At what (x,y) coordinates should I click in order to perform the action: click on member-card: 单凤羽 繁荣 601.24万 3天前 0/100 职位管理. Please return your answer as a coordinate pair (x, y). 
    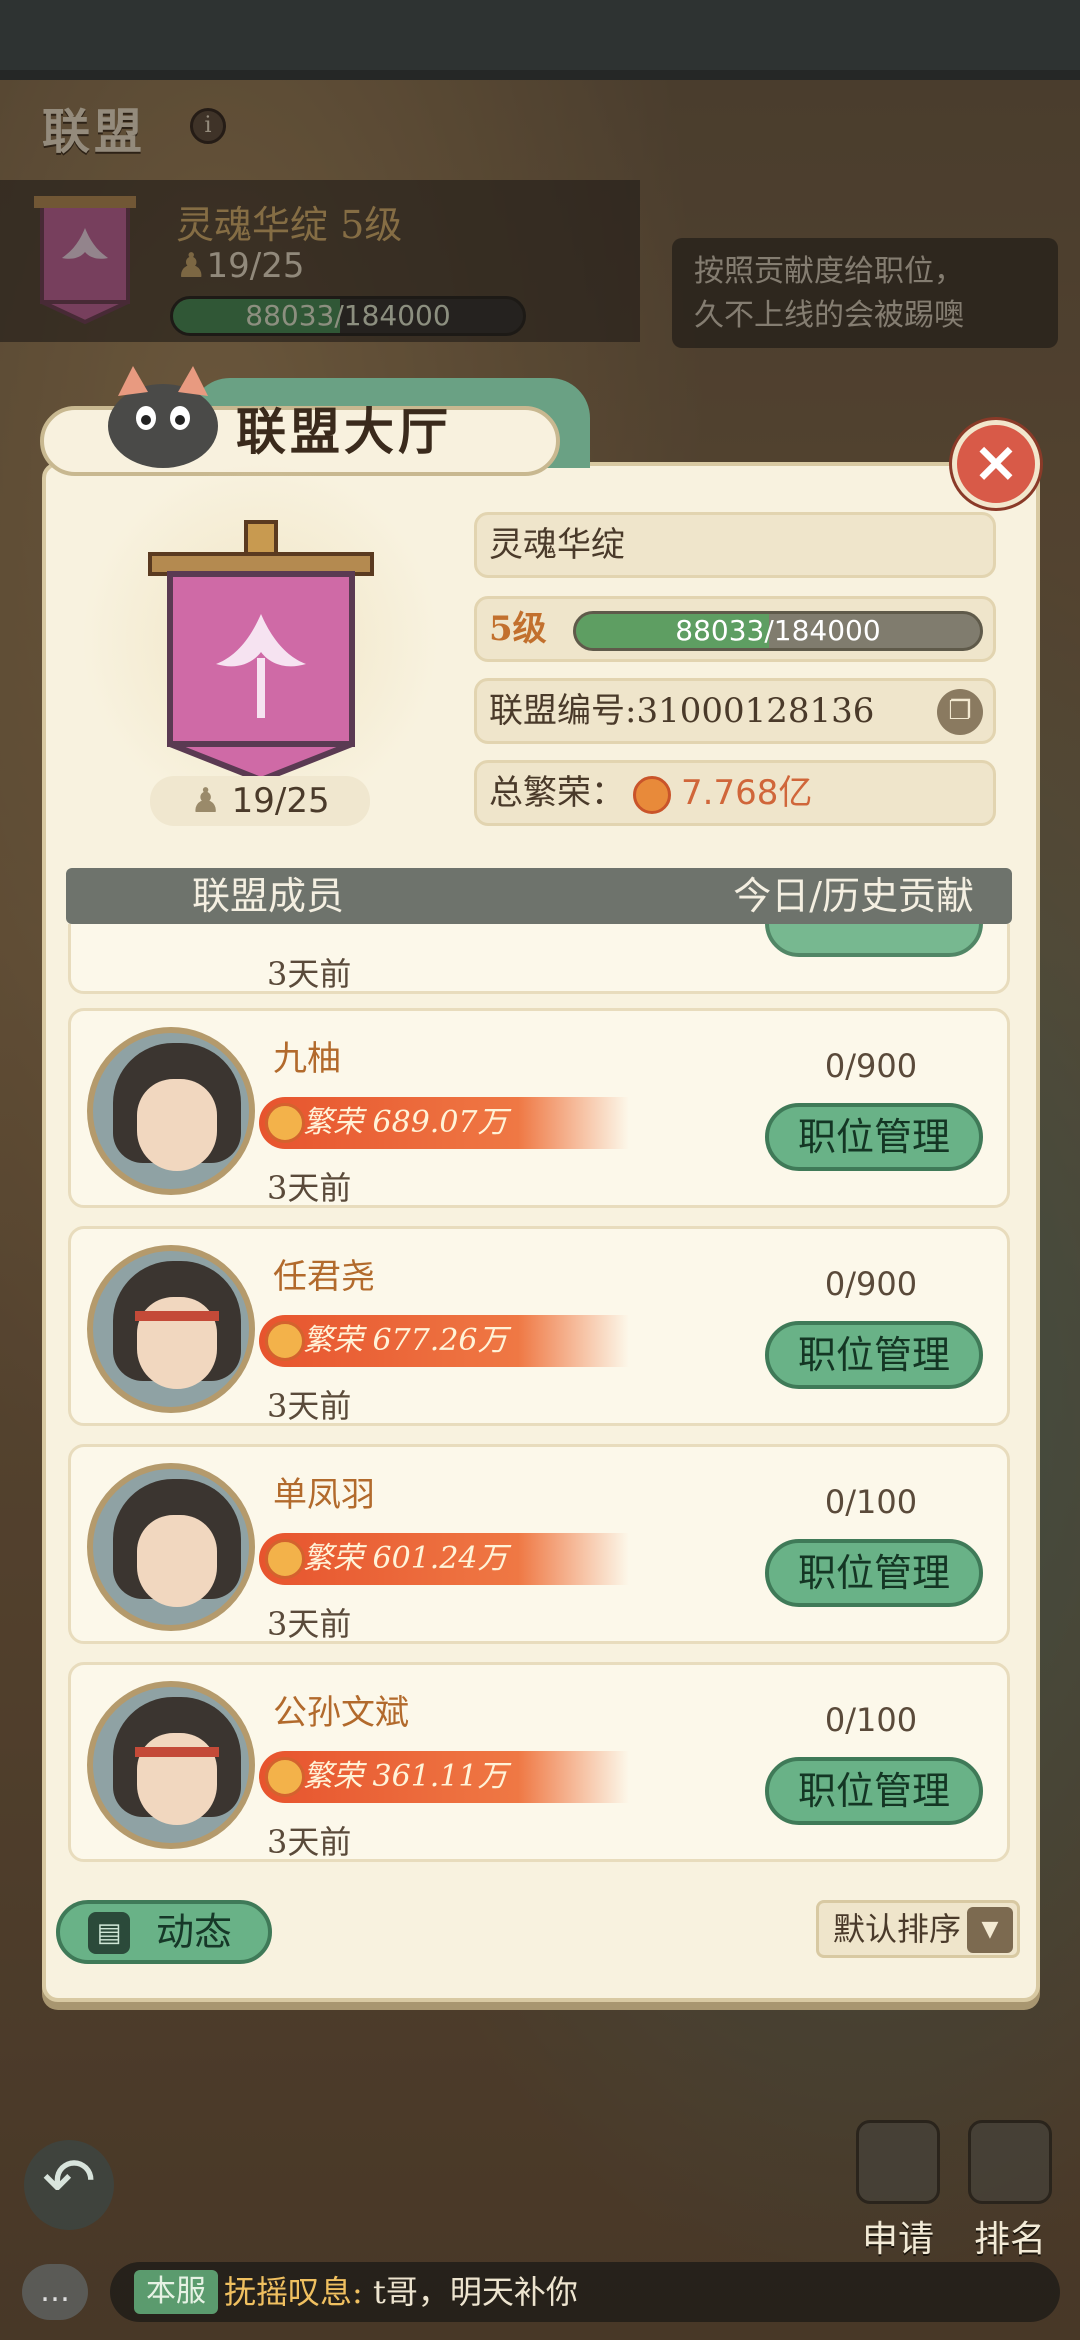
    Looking at the image, I should click on (539, 1544).